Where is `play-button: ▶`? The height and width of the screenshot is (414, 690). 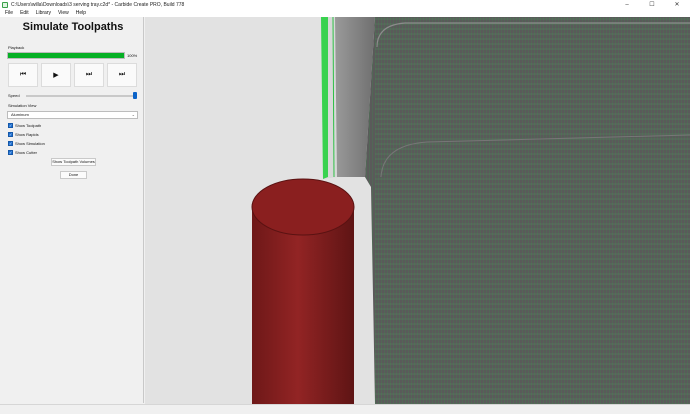
play-button: ▶ is located at coordinates (56, 75).